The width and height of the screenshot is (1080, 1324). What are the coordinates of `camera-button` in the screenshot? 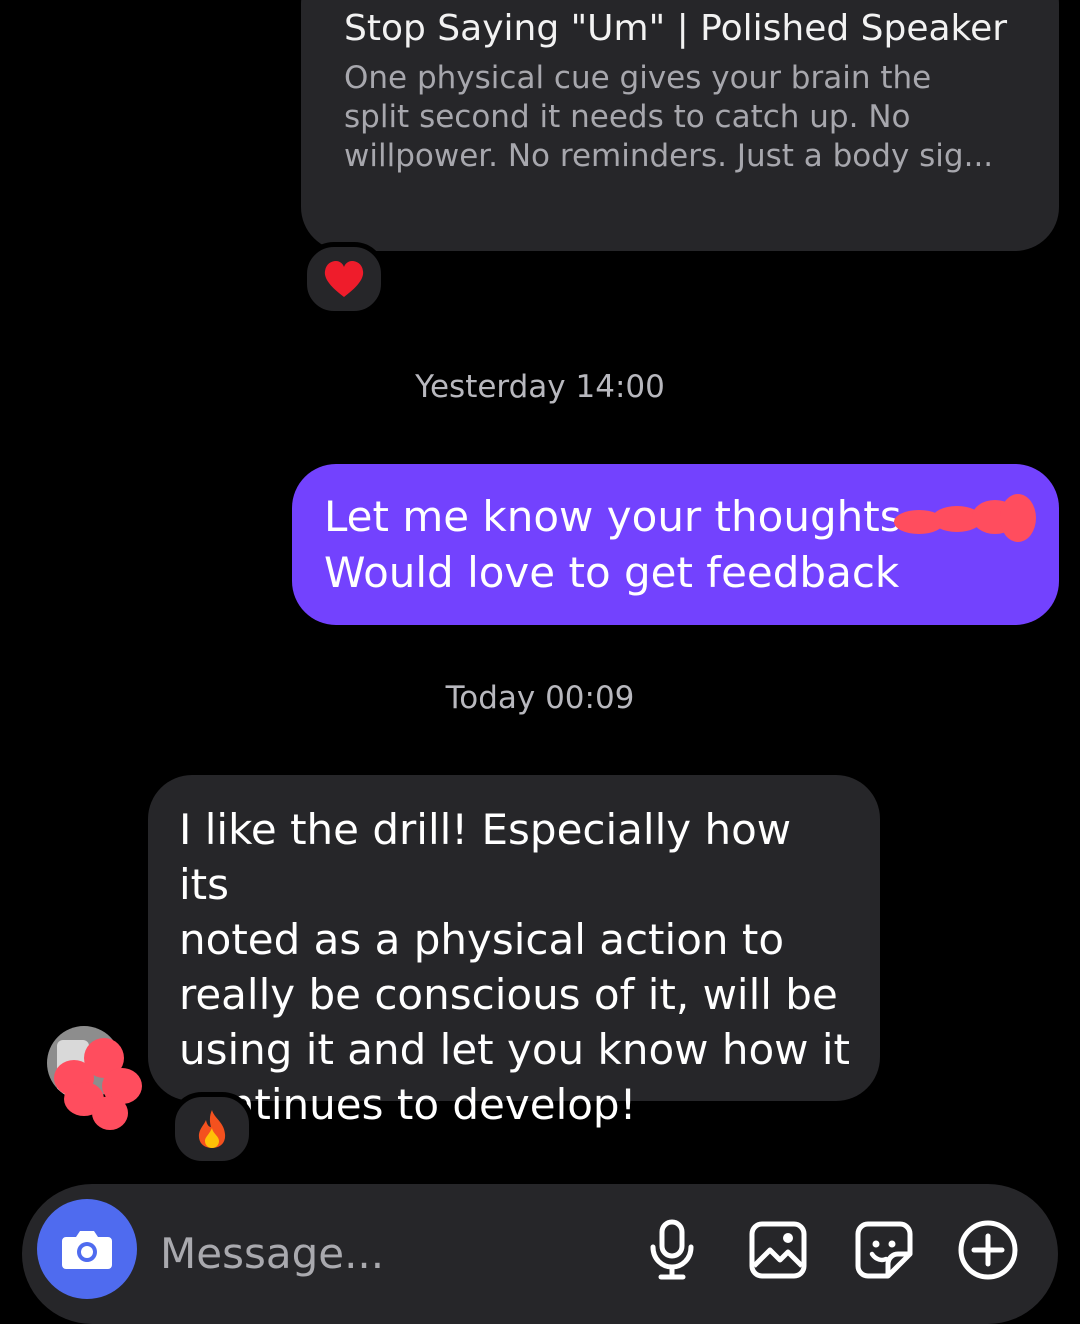 It's located at (87, 1249).